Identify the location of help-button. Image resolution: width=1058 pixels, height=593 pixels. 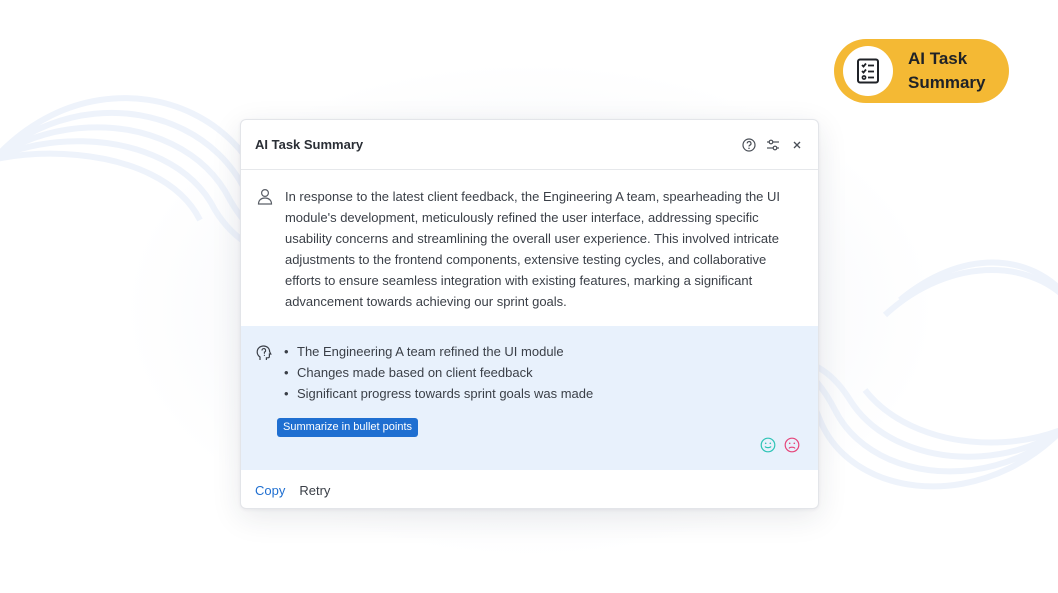
(749, 144).